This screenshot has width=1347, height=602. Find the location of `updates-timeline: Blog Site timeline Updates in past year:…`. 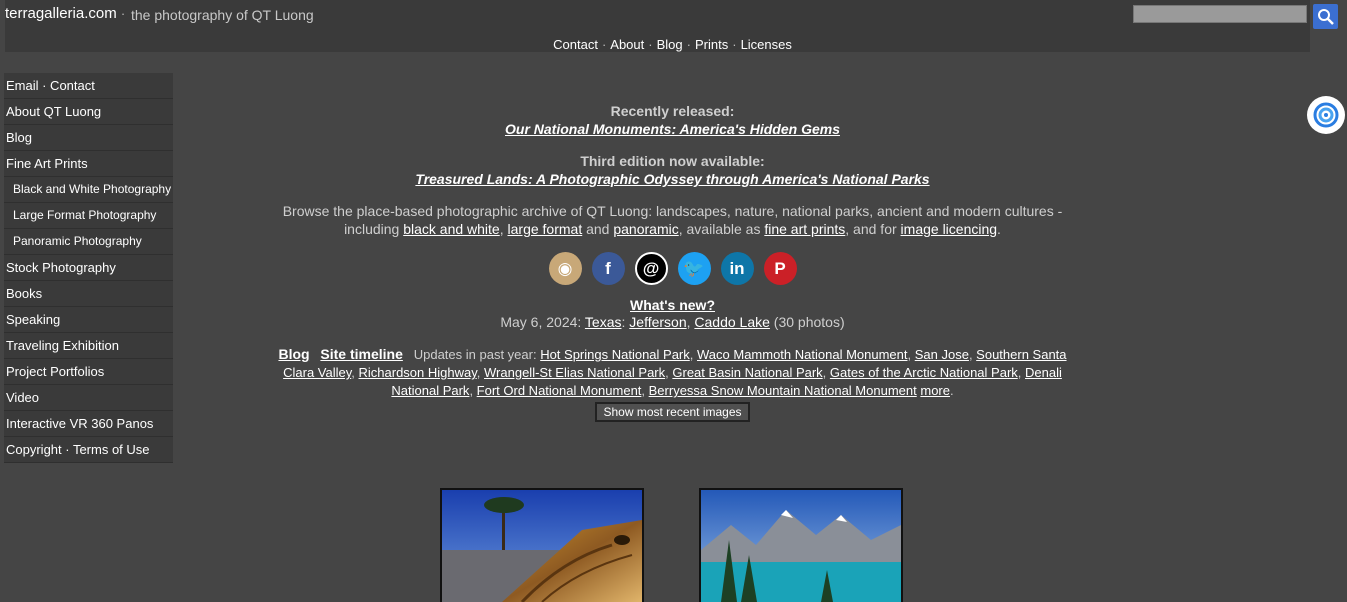

updates-timeline: Blog Site timeline Updates in past year:… is located at coordinates (672, 372).